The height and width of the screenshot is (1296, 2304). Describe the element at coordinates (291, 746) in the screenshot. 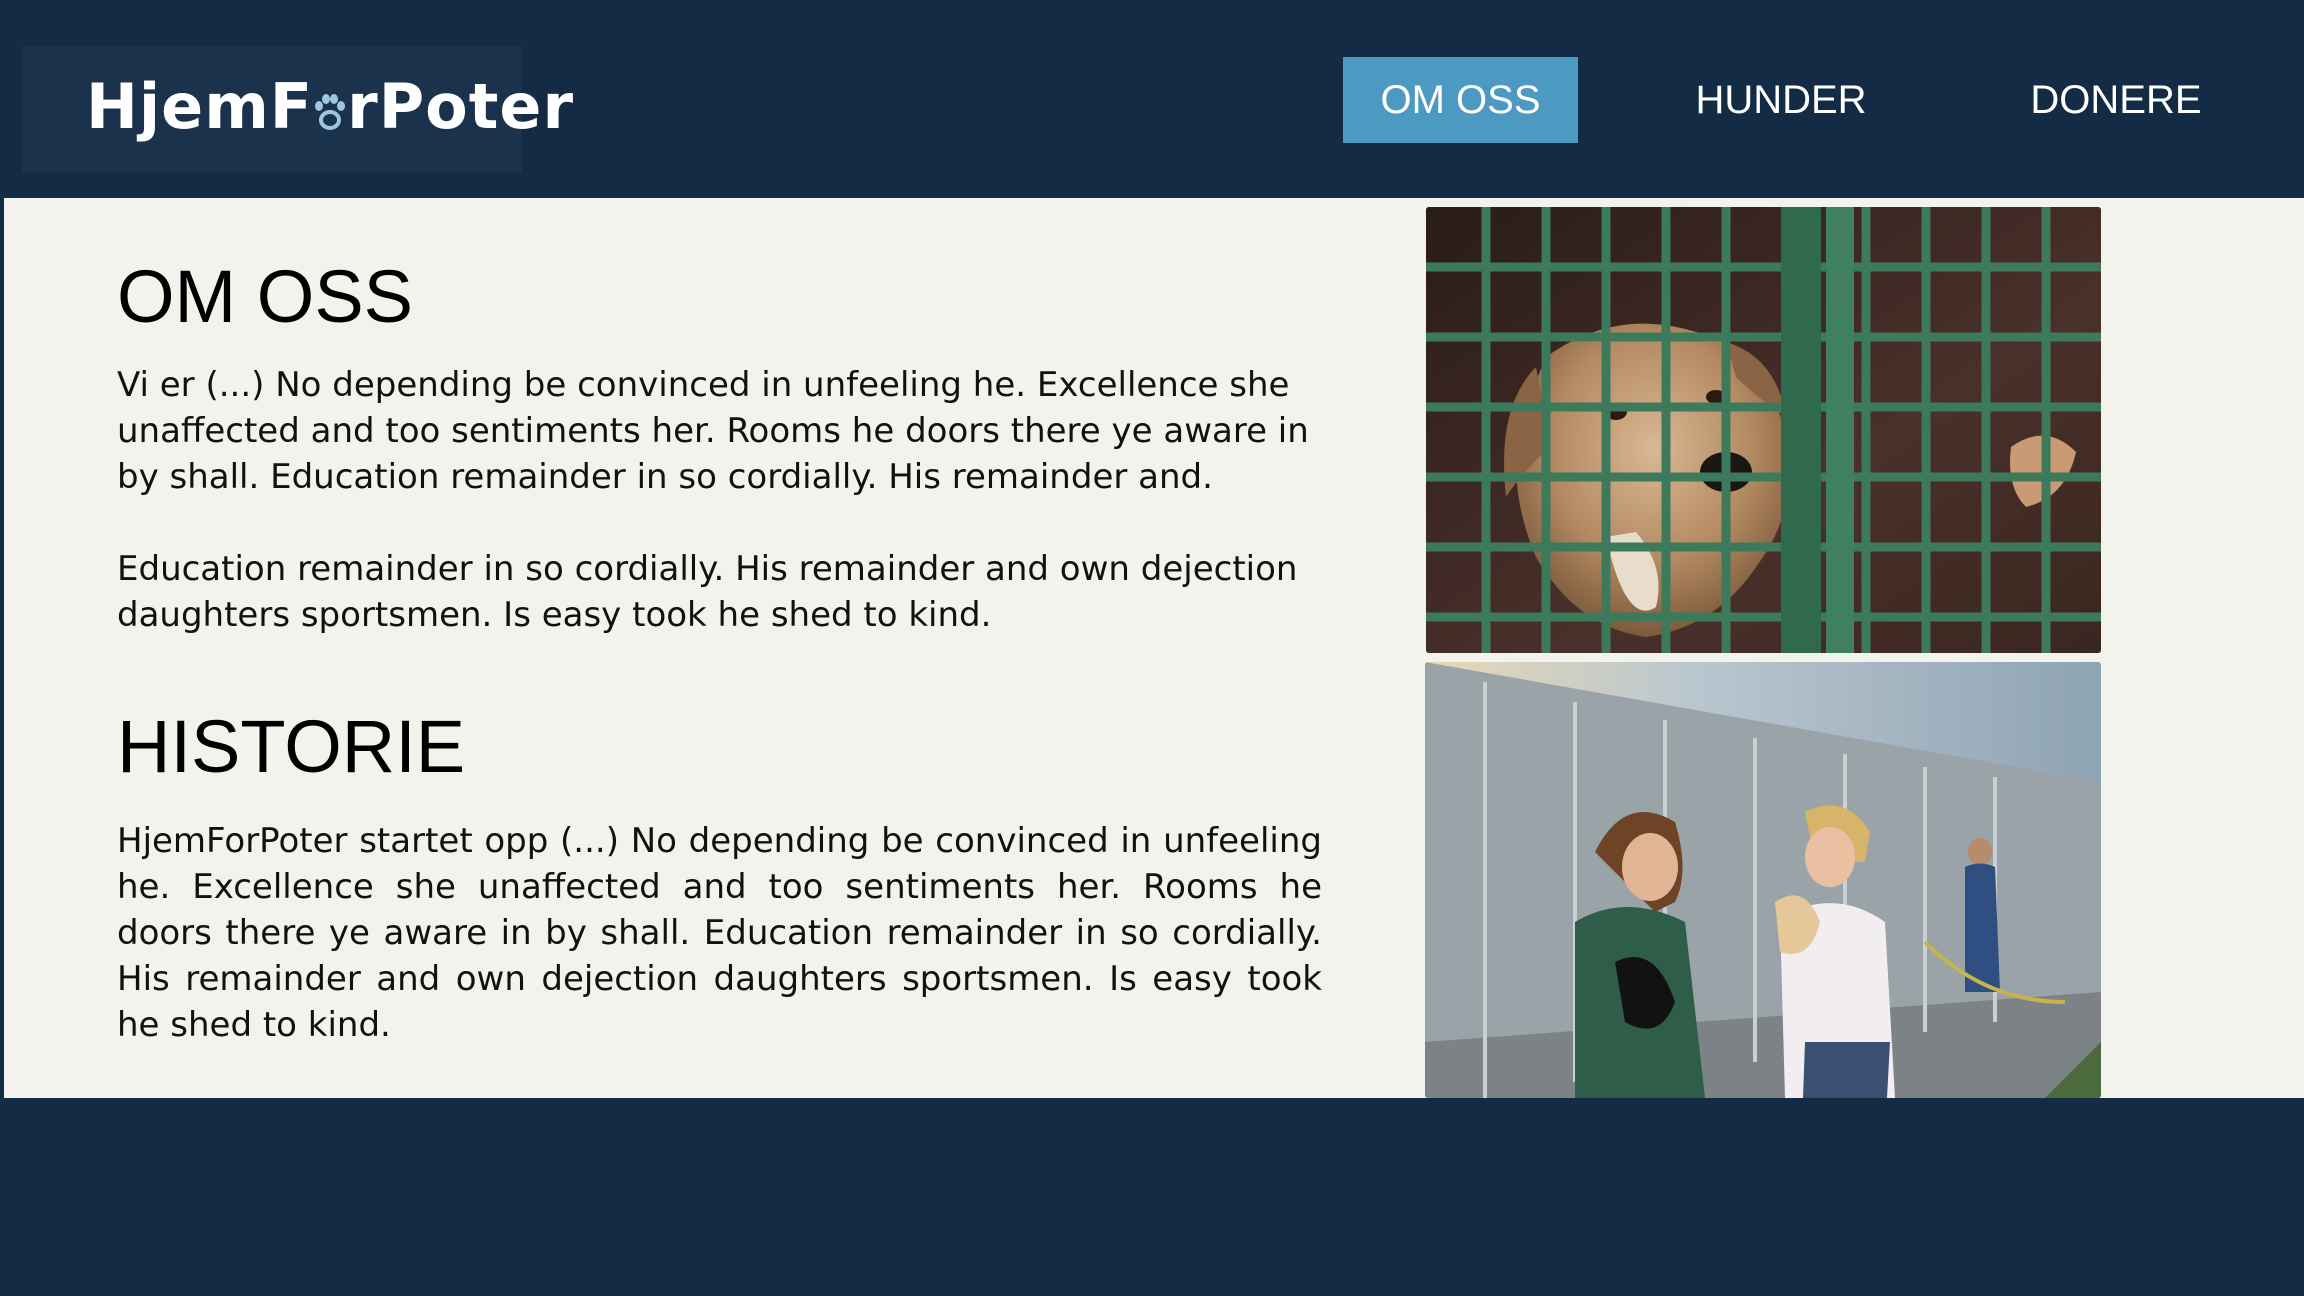

I see `history-heading: HISTORIE` at that location.